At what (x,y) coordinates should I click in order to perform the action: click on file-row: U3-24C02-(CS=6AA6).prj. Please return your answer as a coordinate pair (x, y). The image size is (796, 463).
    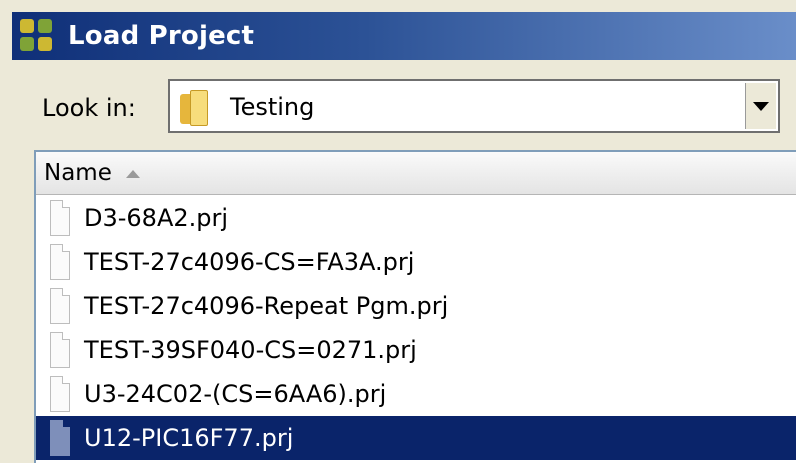
    Looking at the image, I should click on (416, 394).